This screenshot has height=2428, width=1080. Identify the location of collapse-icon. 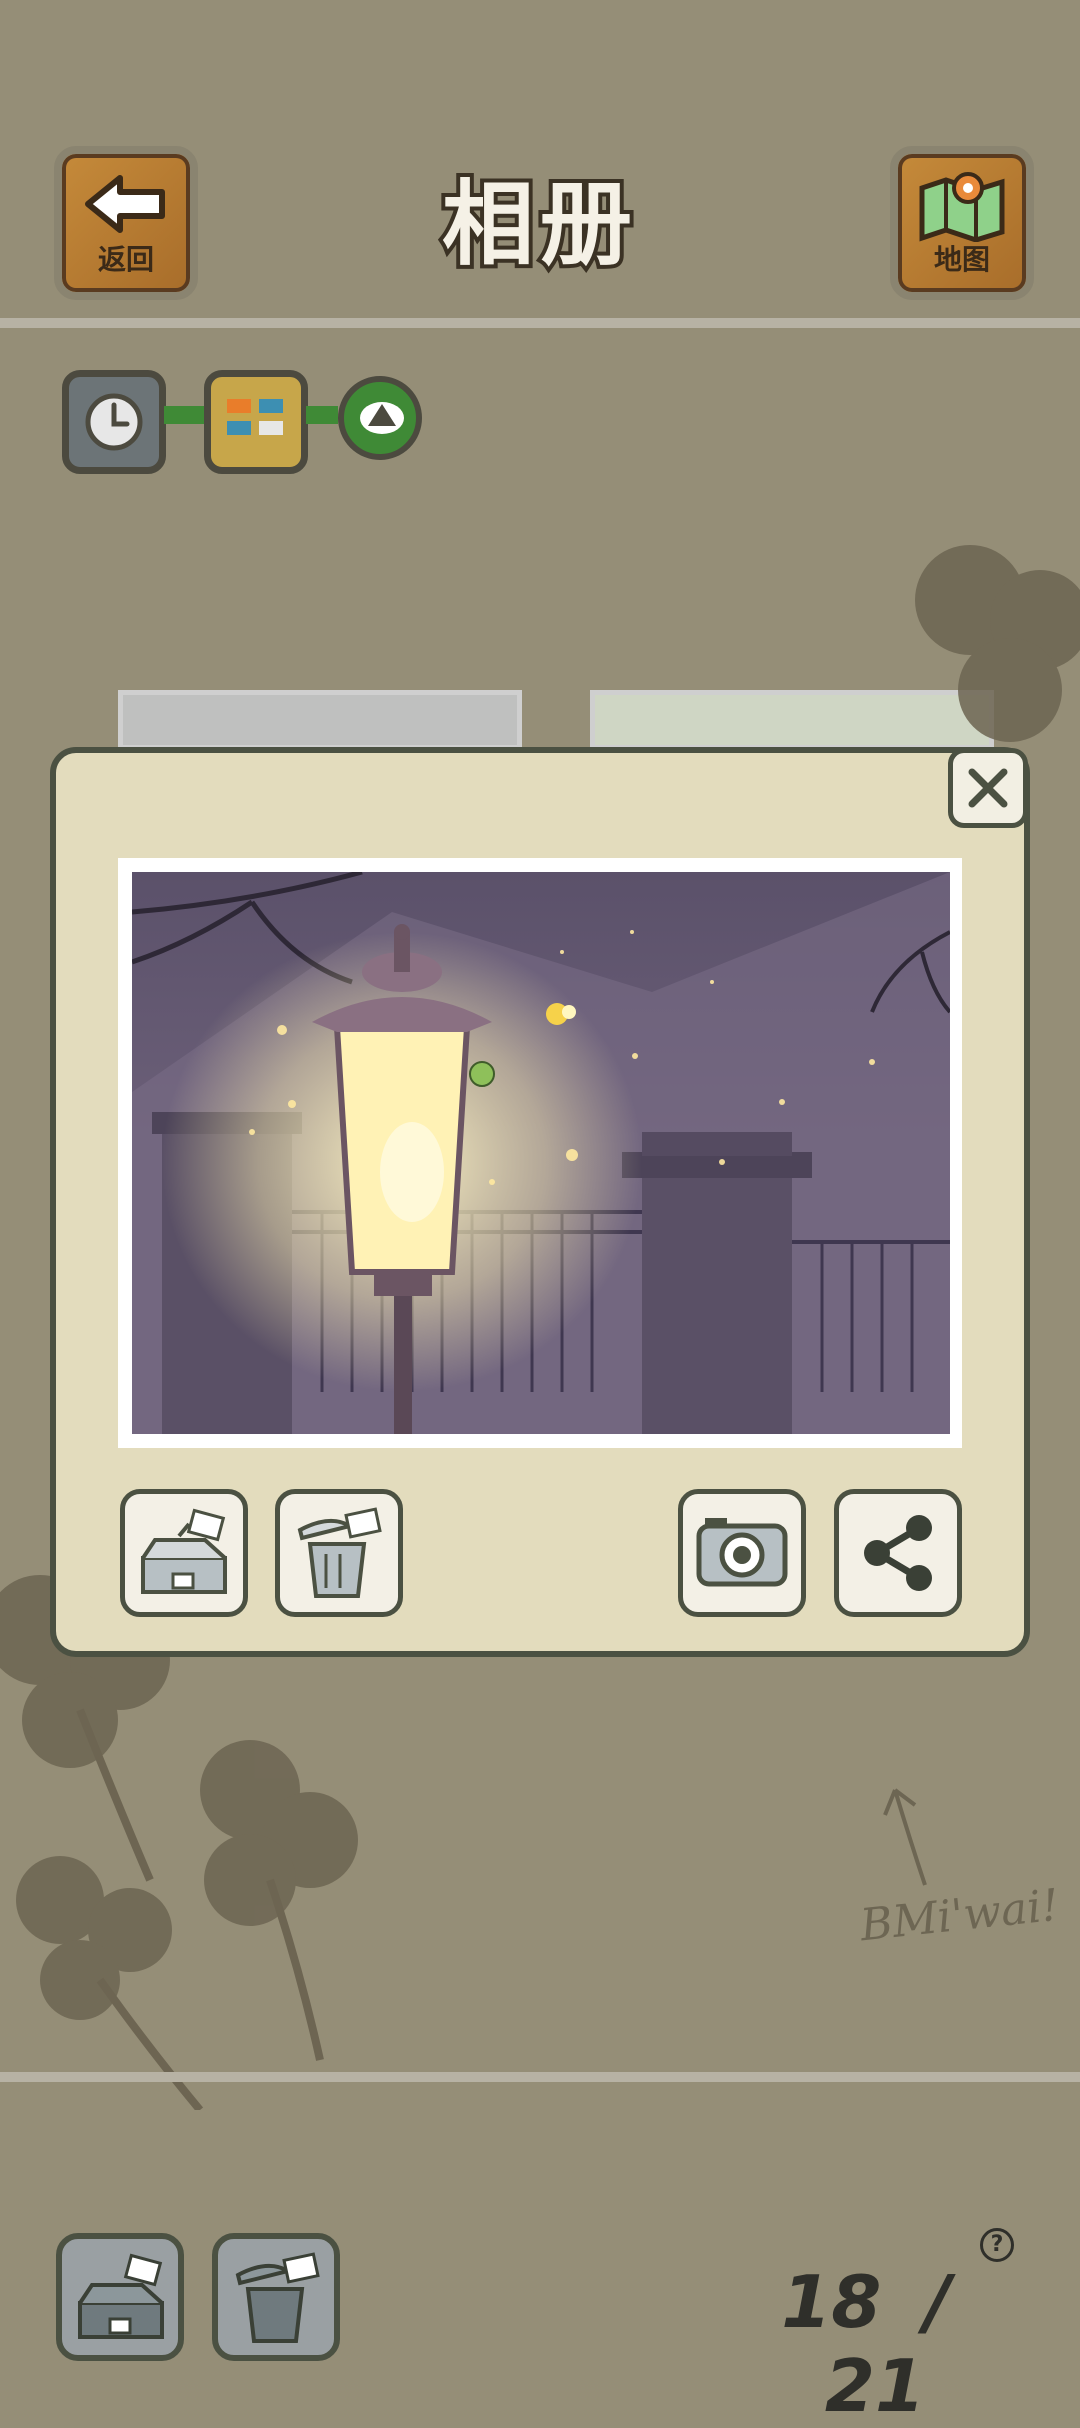
(382, 418).